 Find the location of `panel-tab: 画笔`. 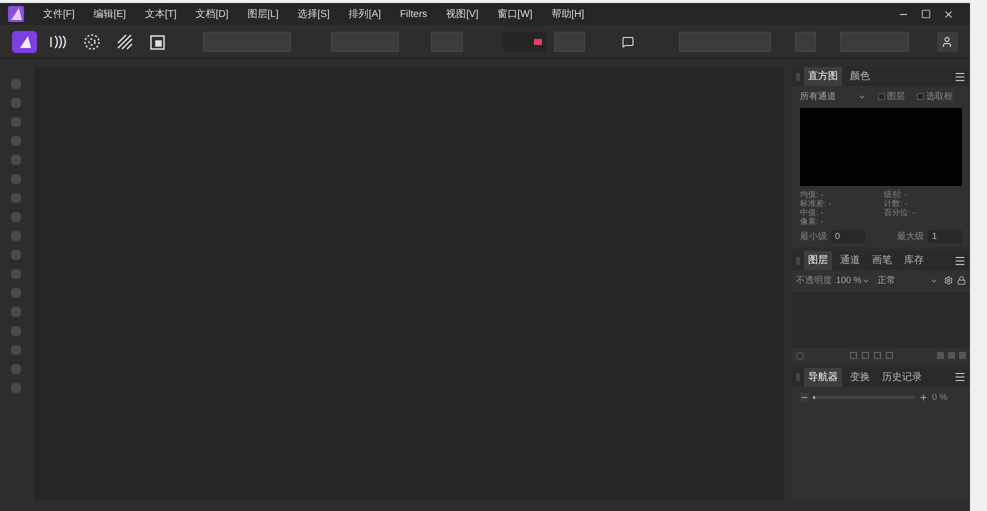

panel-tab: 画笔 is located at coordinates (882, 260).